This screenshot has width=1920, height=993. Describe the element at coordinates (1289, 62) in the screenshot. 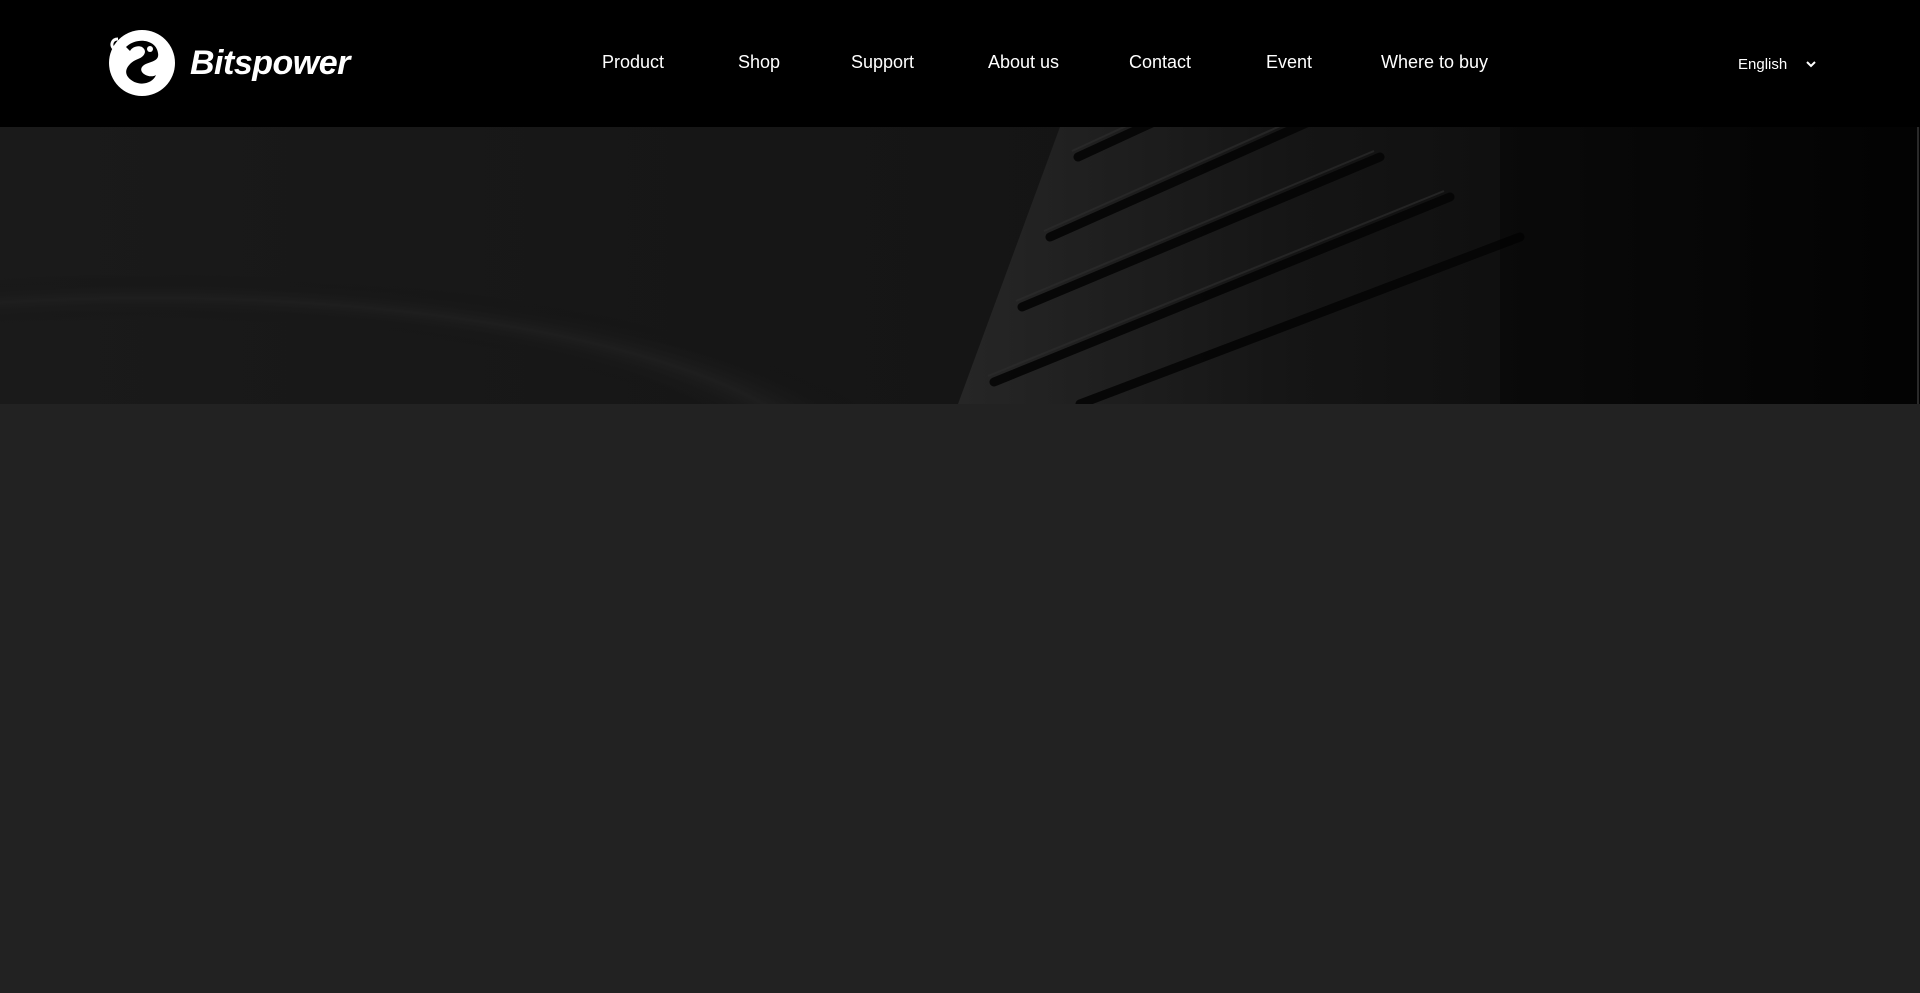

I see `nav-item-event: Event` at that location.